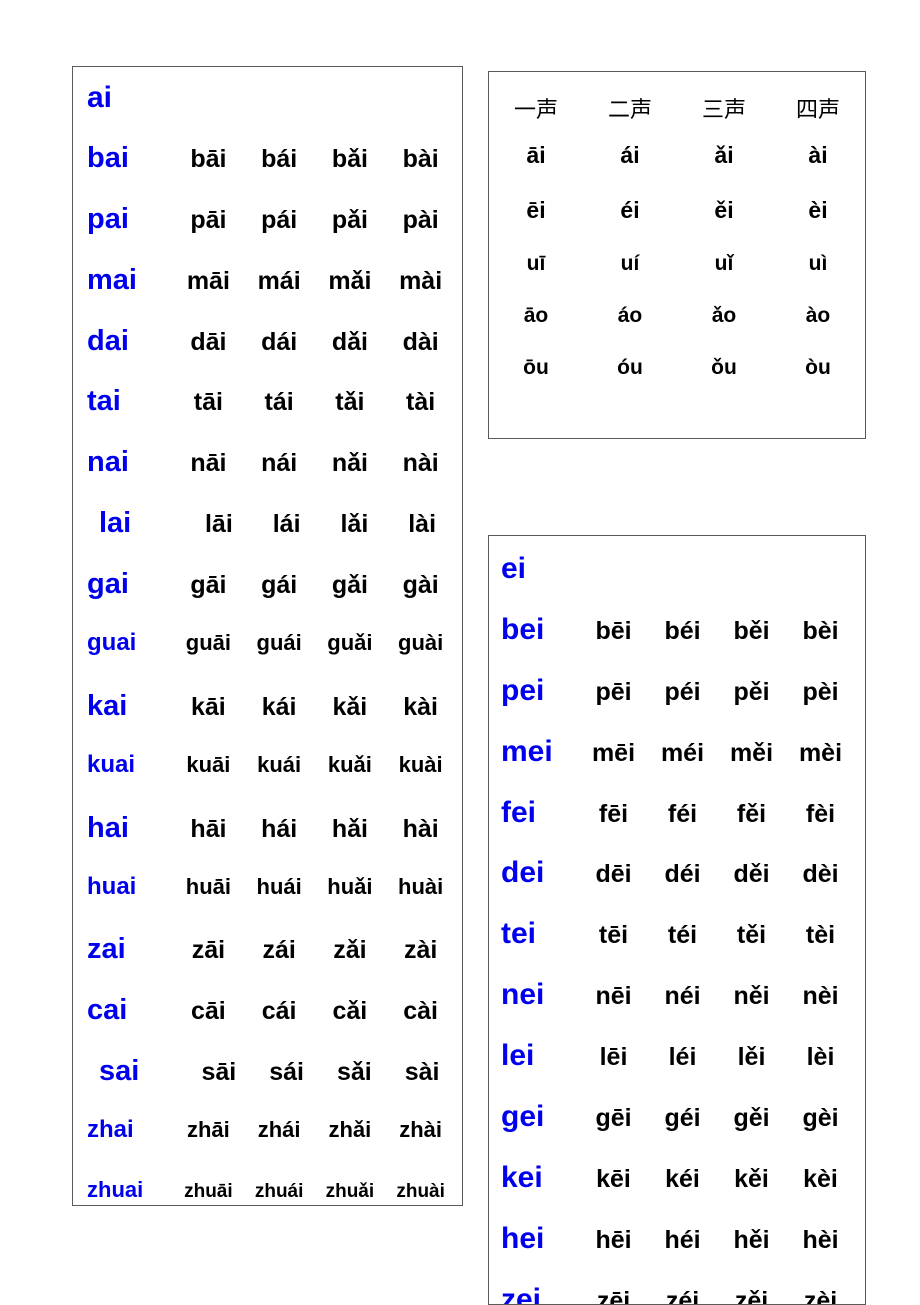  Describe the element at coordinates (314, 585) in the screenshot. I see `syllable-tone-group: gāi gái gǎi gài` at that location.